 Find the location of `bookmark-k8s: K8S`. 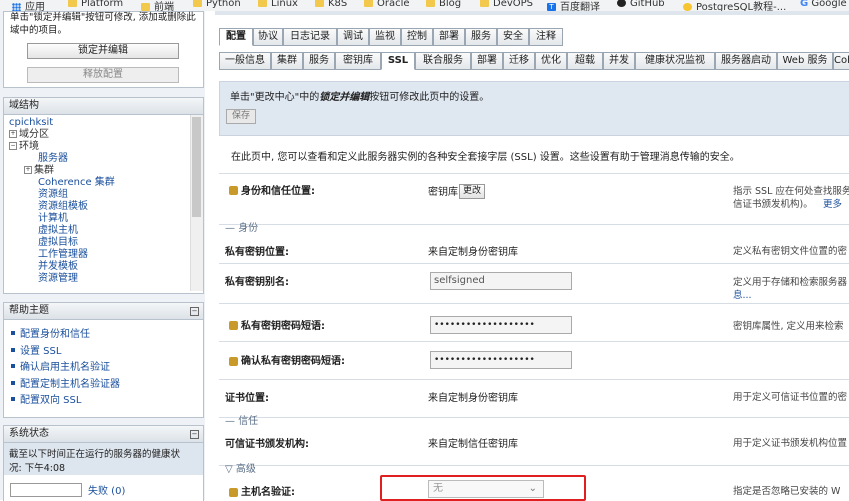

bookmark-k8s: K8S is located at coordinates (331, 4).